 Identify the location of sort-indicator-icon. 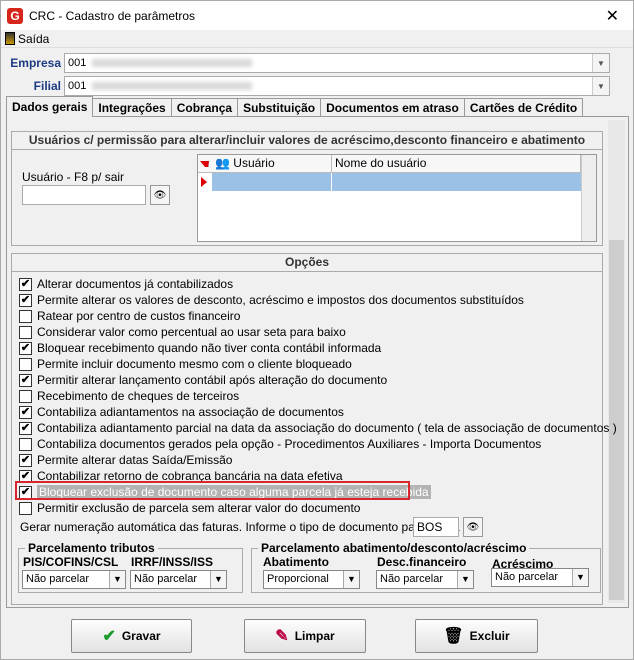
(205, 163).